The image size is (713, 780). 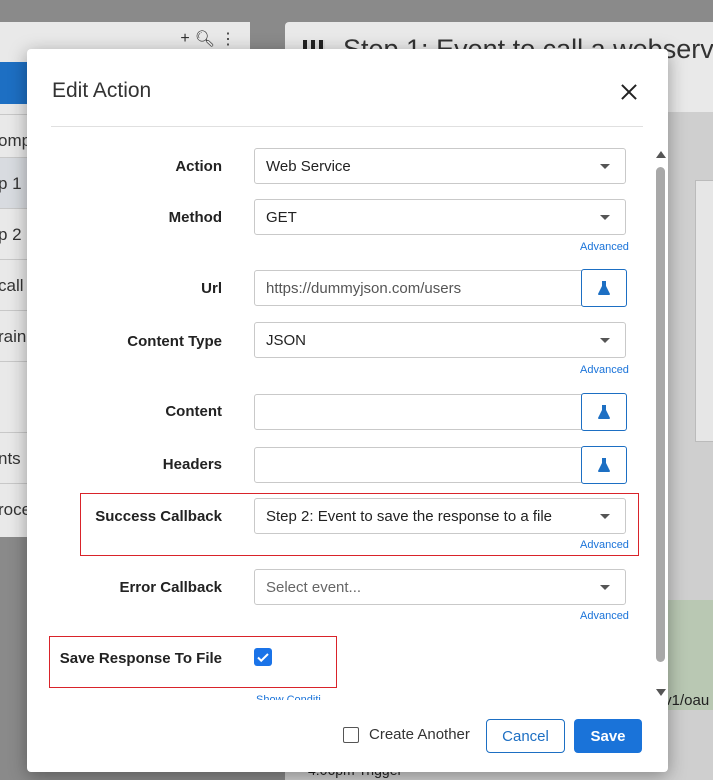 What do you see at coordinates (440, 340) in the screenshot?
I see `content-type-select: JSON` at bounding box center [440, 340].